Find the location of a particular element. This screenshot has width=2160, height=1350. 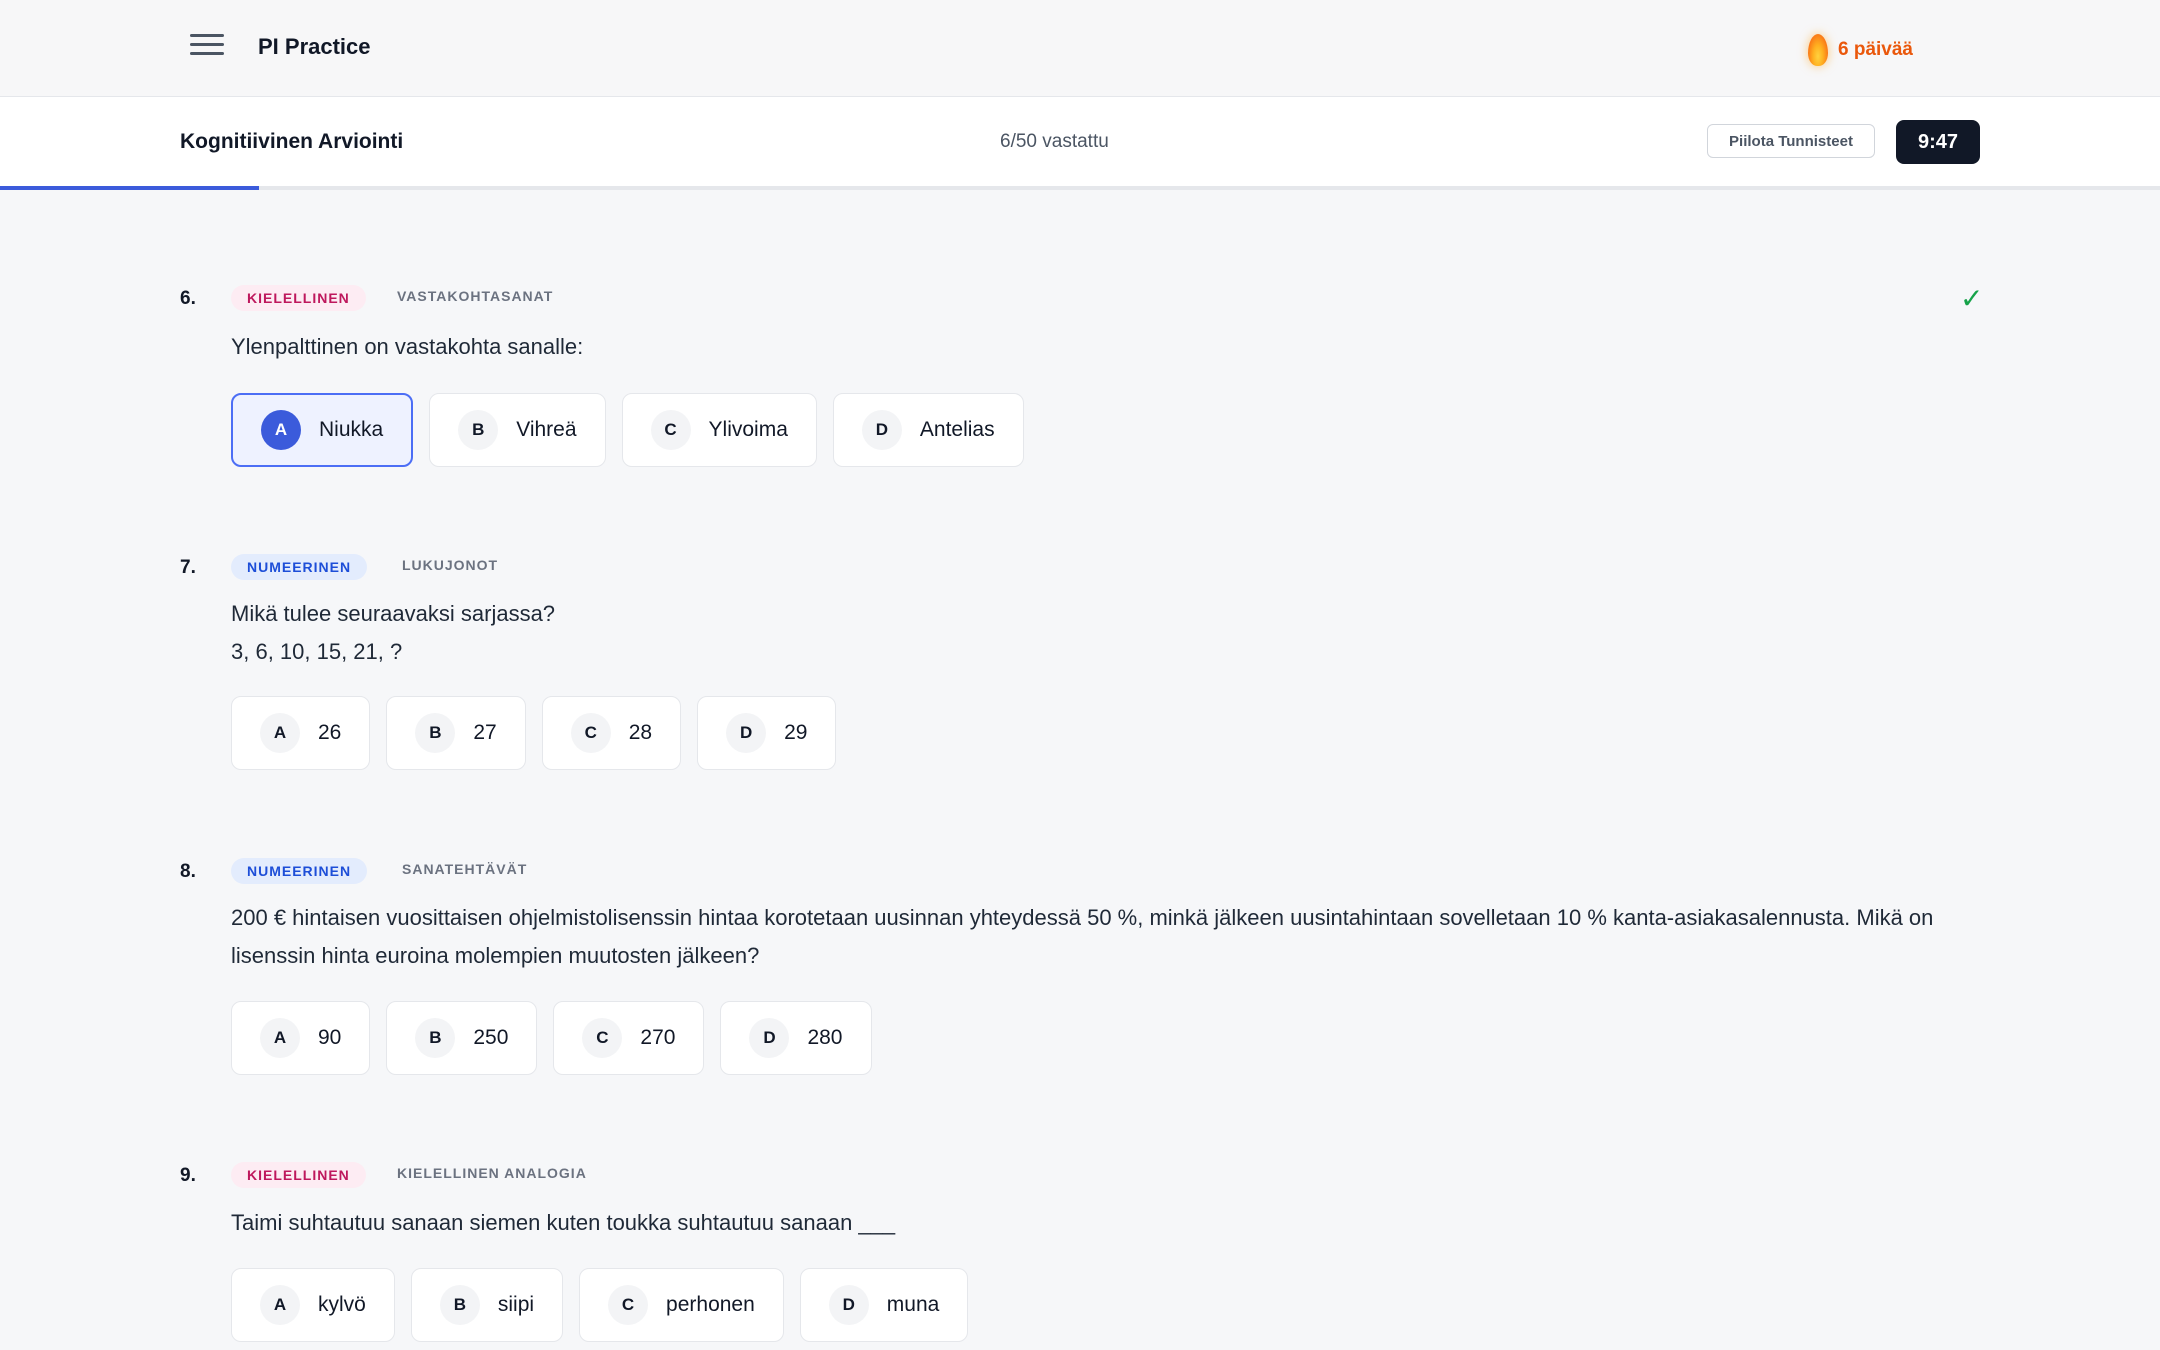

answer-options: A Niukka B Vihreä C Ylivoima D Antelias is located at coordinates (627, 430).